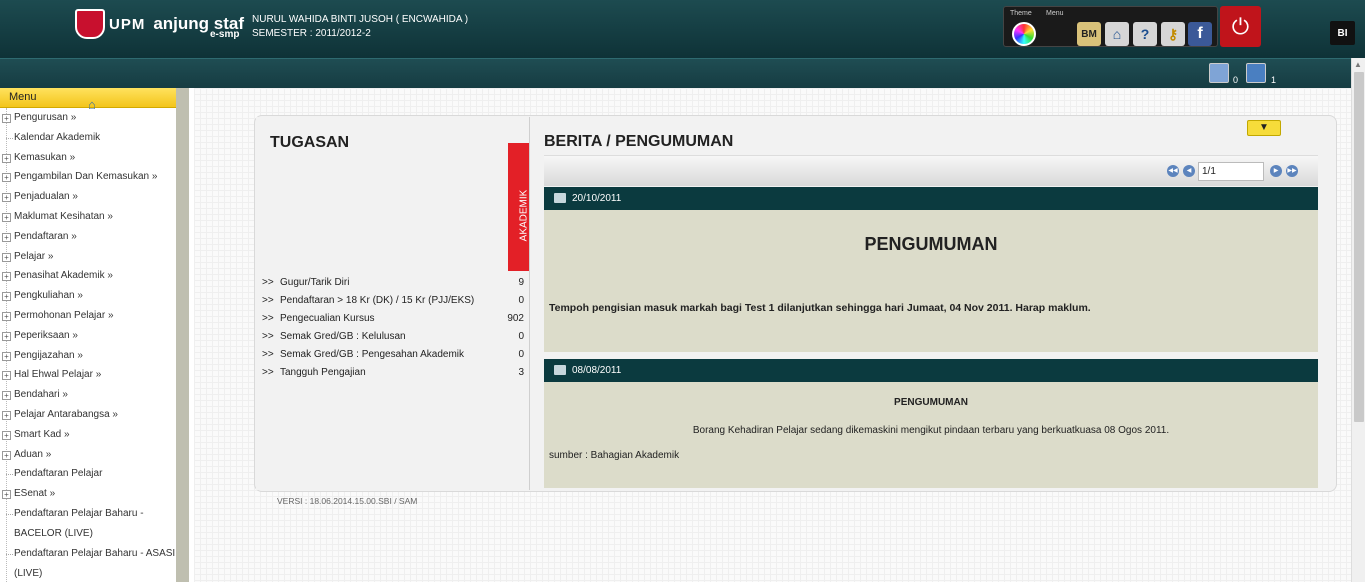 The image size is (1365, 582). I want to click on menu-item: + Hal Ehwal Pelajar », so click(88, 375).